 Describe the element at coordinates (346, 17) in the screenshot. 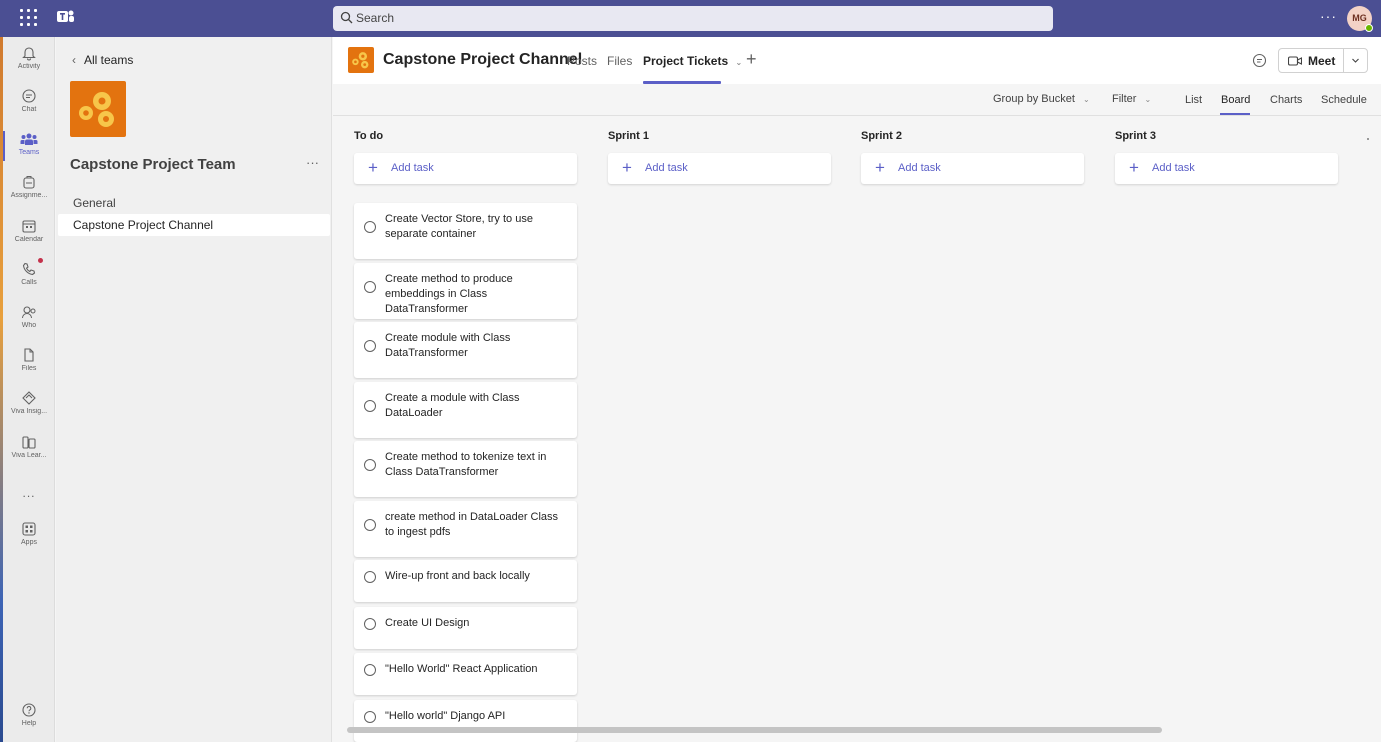

I see `search-icon` at that location.